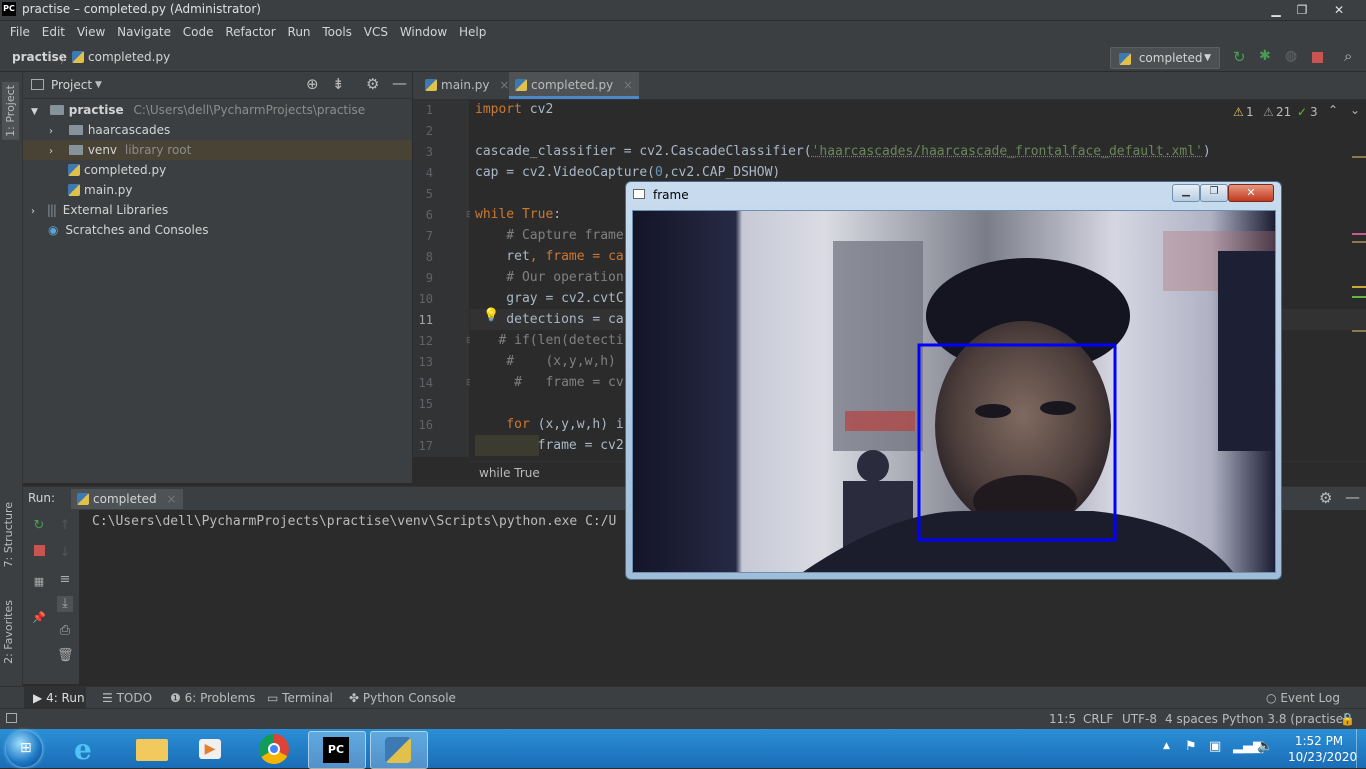  Describe the element at coordinates (39, 582) in the screenshot. I see `layout-icon: ▦` at that location.